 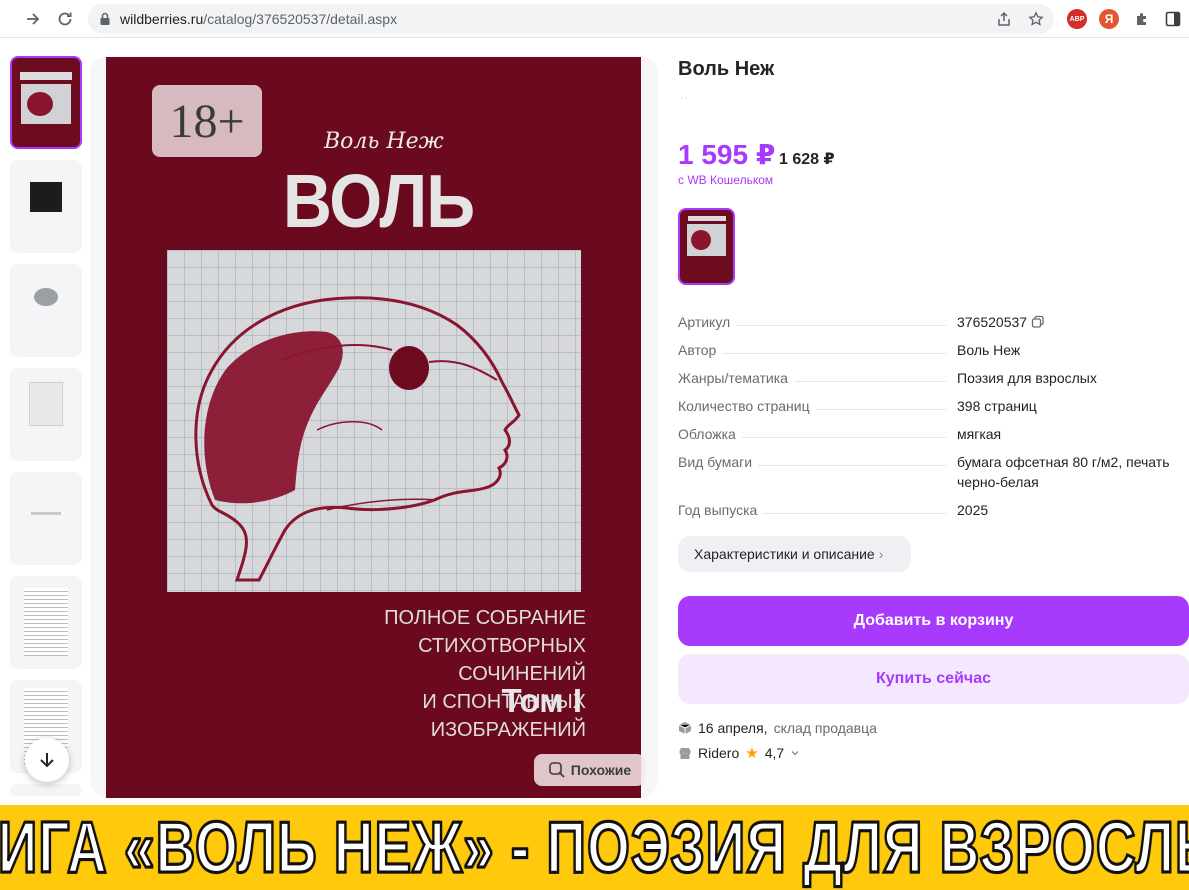 What do you see at coordinates (33, 19) in the screenshot?
I see `forward-arrow-icon` at bounding box center [33, 19].